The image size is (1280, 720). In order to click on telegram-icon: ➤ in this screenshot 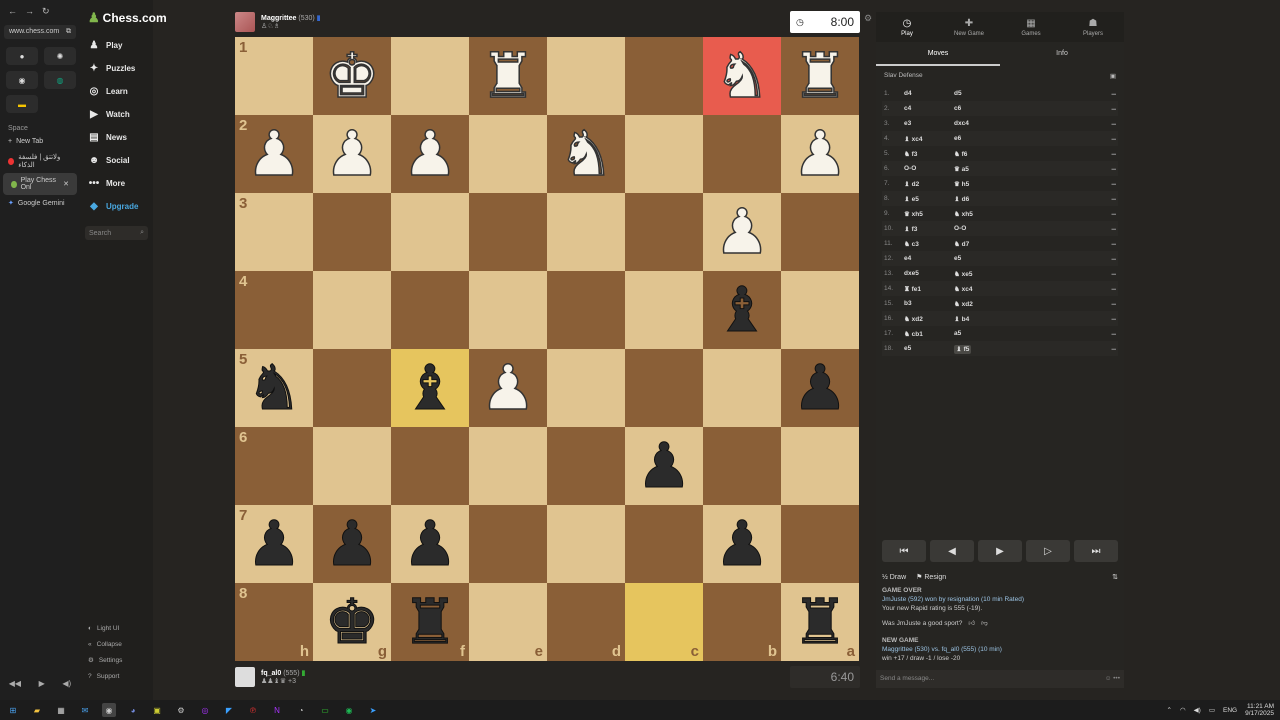, I will do `click(373, 710)`.